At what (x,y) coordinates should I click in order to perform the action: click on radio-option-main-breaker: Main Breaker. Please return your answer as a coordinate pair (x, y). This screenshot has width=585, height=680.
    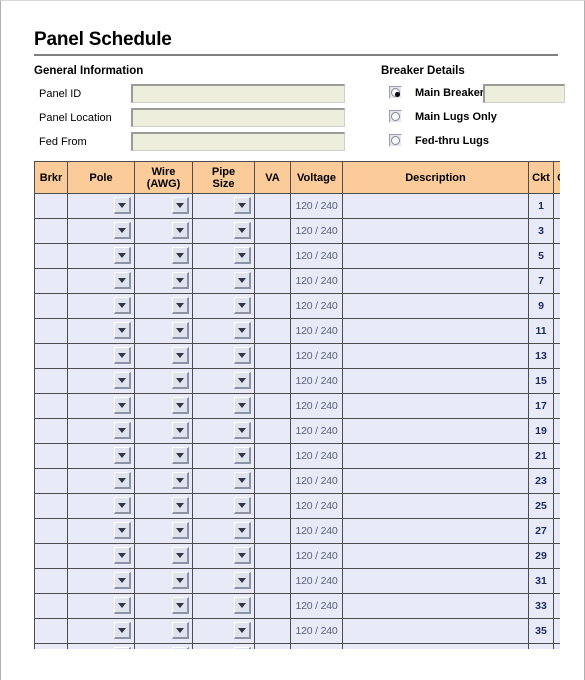
    Looking at the image, I should click on (481, 95).